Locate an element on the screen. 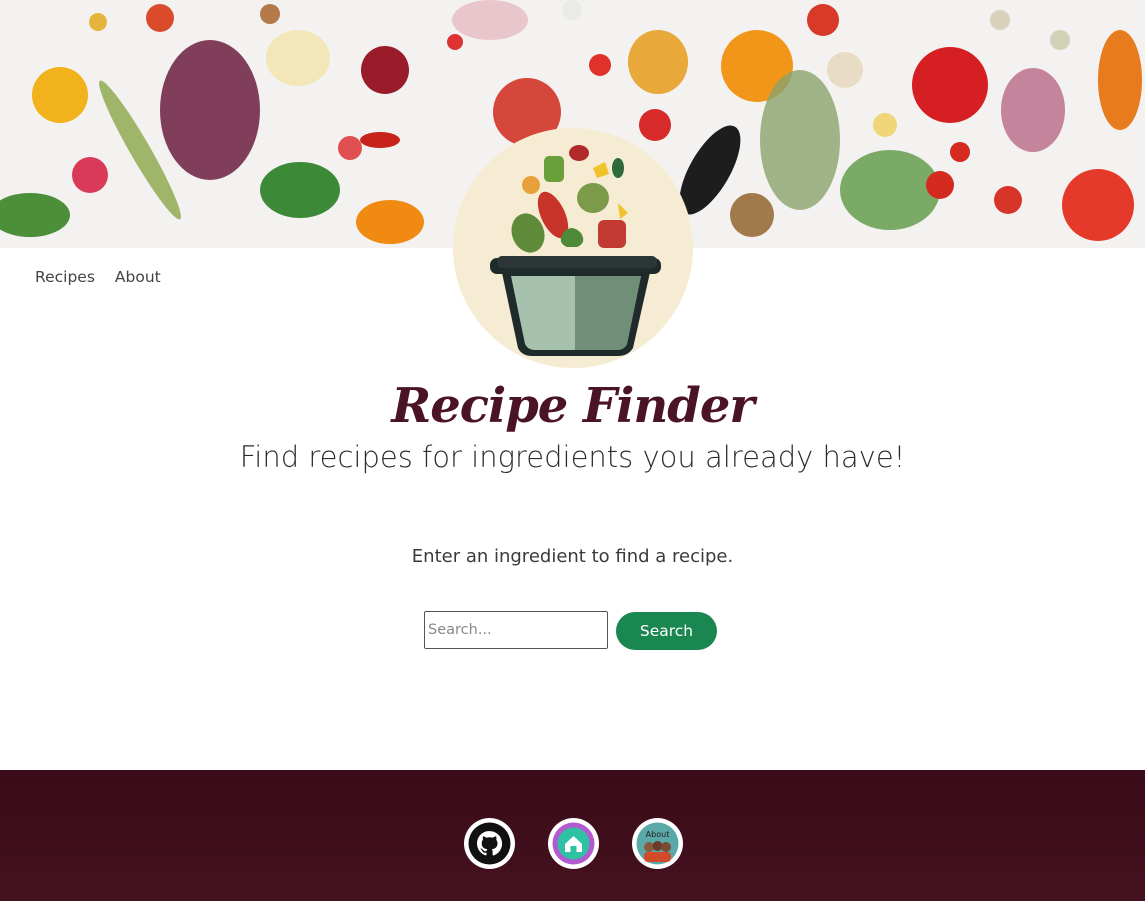 The height and width of the screenshot is (901, 1145). search-button: Search is located at coordinates (666, 631).